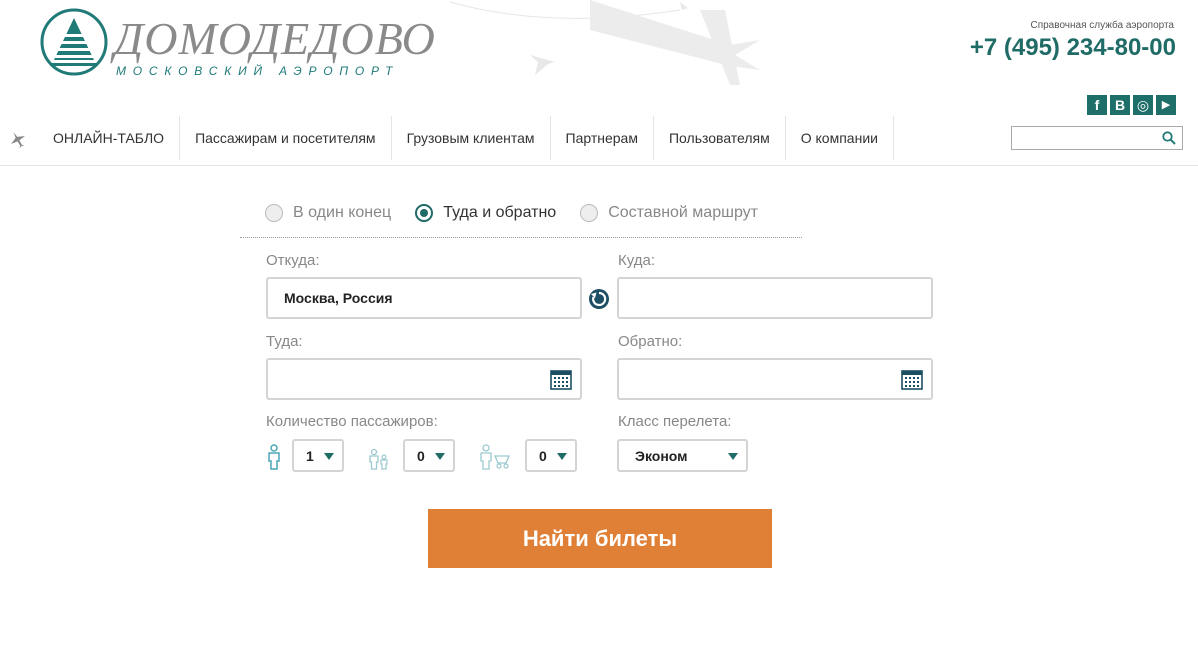 The image size is (1198, 664). I want to click on adults-select: 1, so click(318, 455).